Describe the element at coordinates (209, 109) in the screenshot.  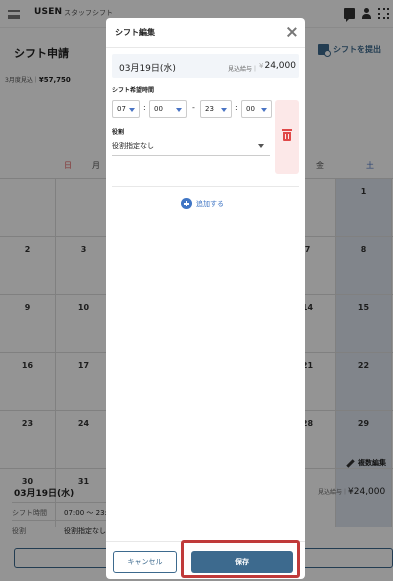
I see `end-hour-value: 23` at that location.